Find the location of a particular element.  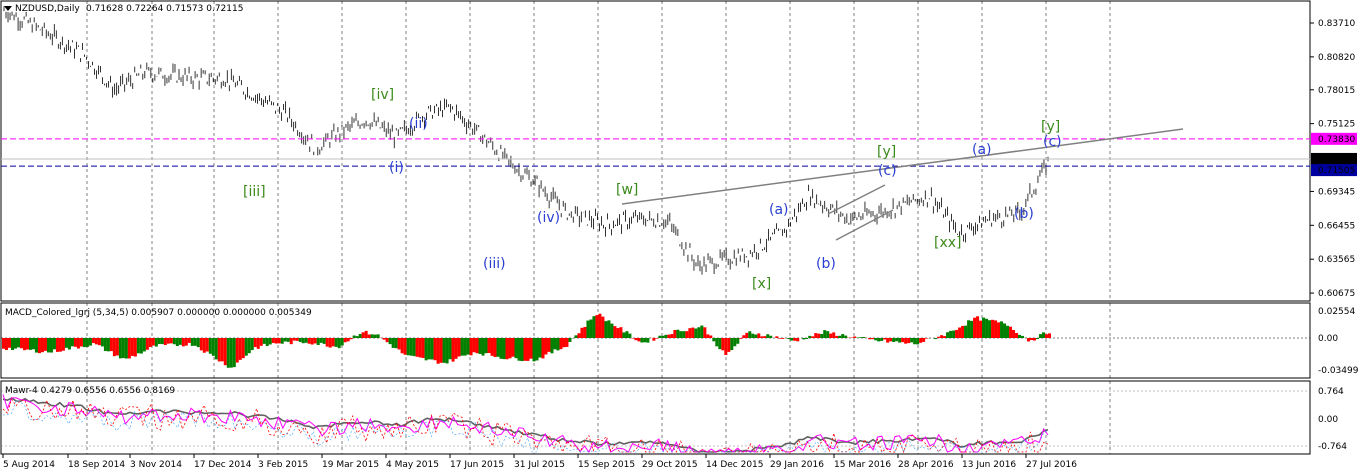

wave-label-blue: (iii) is located at coordinates (494, 264).